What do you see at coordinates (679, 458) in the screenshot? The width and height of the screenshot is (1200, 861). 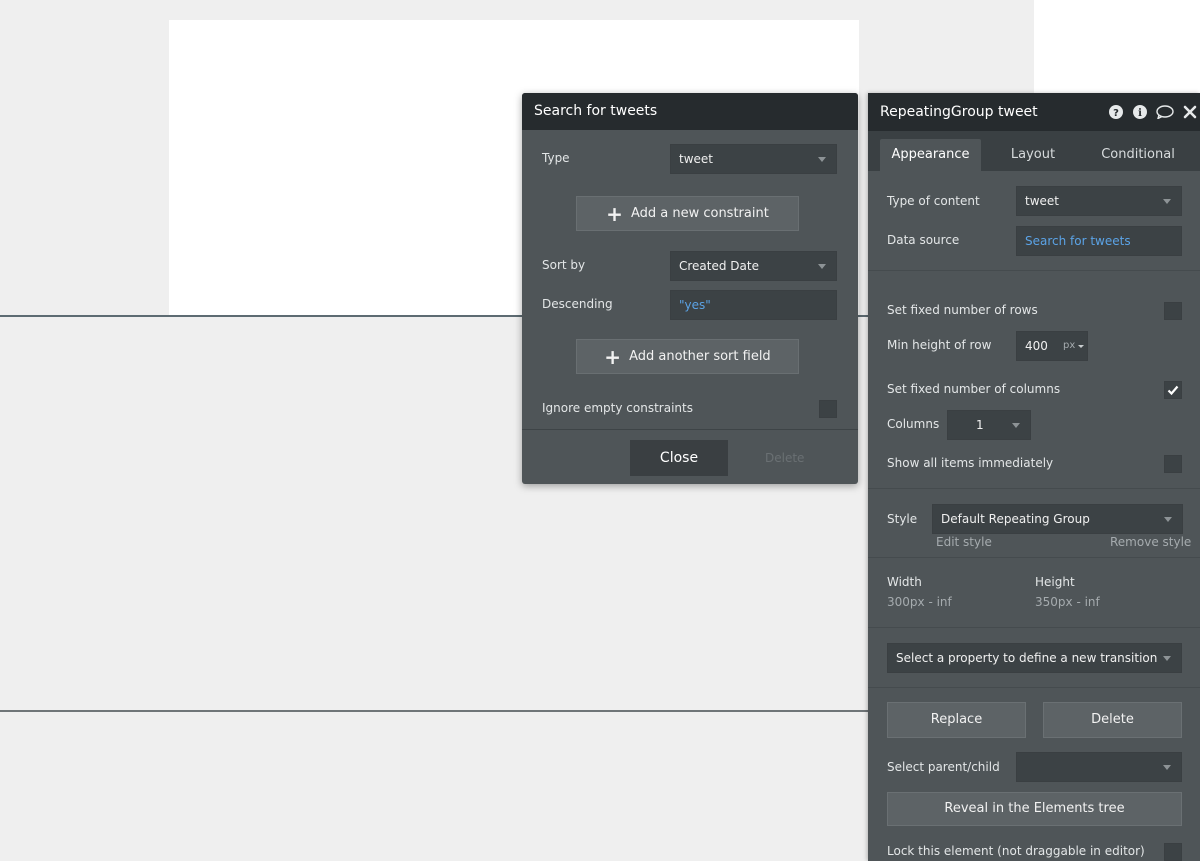 I see `close-button: Close` at bounding box center [679, 458].